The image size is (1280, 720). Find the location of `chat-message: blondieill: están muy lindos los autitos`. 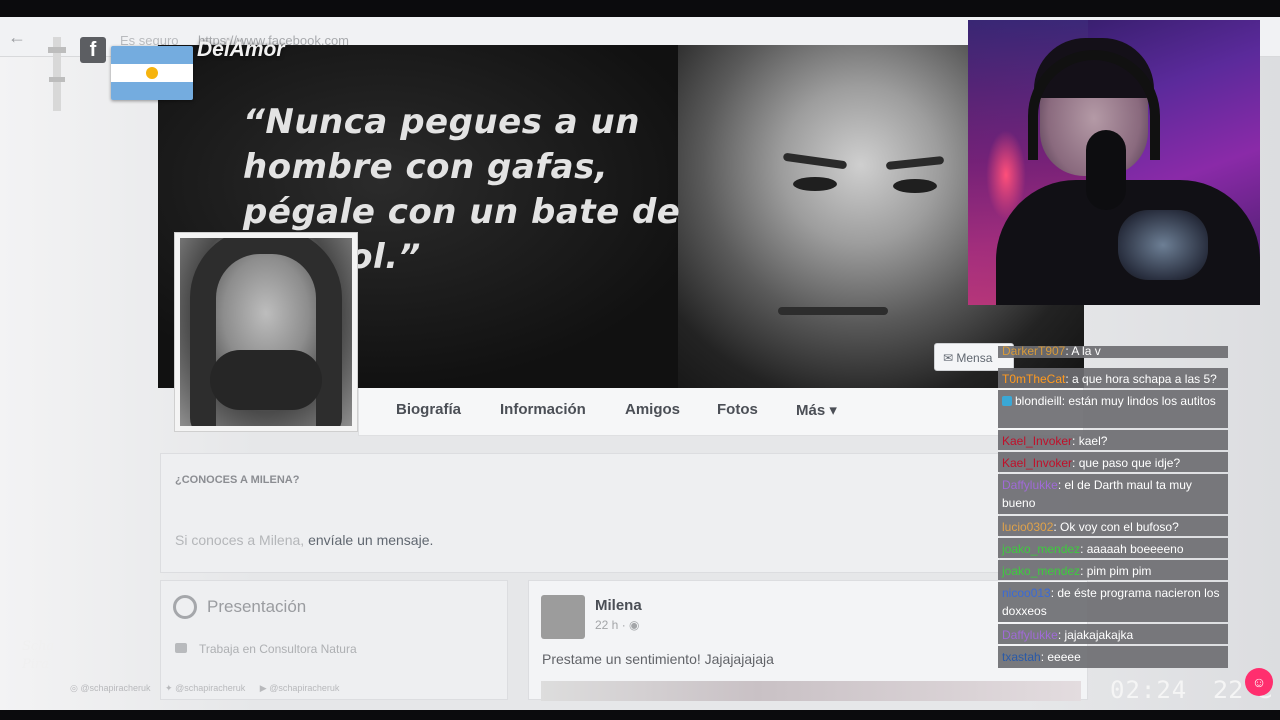

chat-message: blondieill: están muy lindos los autitos is located at coordinates (1113, 409).